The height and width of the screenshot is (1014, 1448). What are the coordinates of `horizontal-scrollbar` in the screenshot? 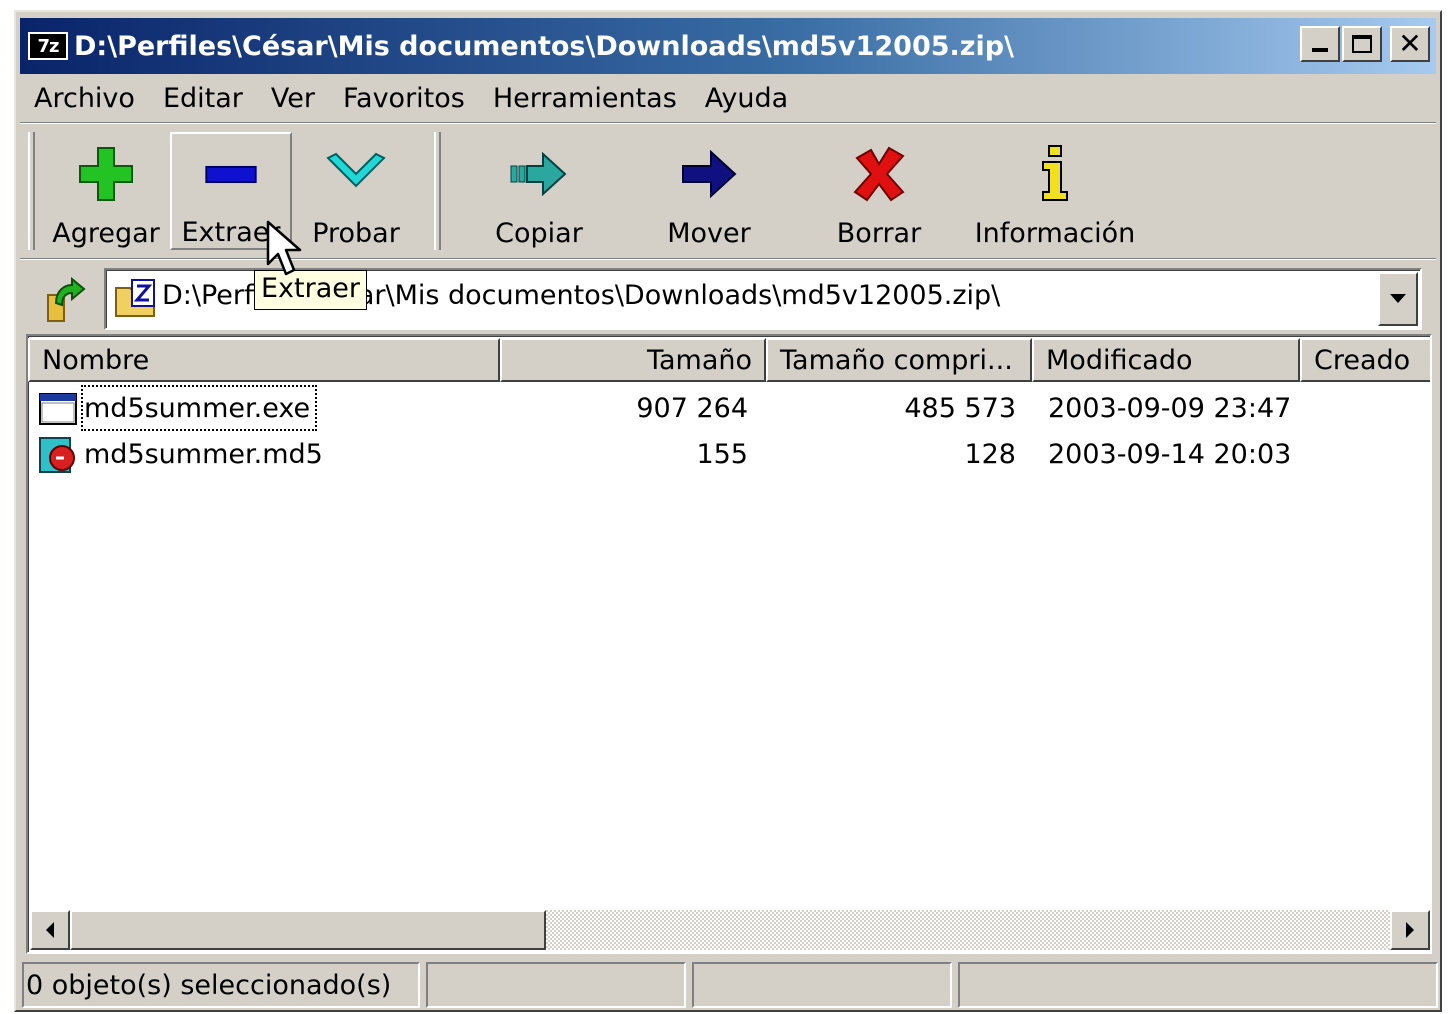 It's located at (730, 930).